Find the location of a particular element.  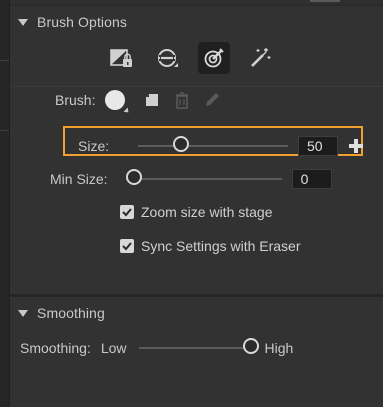

min-size-label: Min Size: is located at coordinates (79, 179).